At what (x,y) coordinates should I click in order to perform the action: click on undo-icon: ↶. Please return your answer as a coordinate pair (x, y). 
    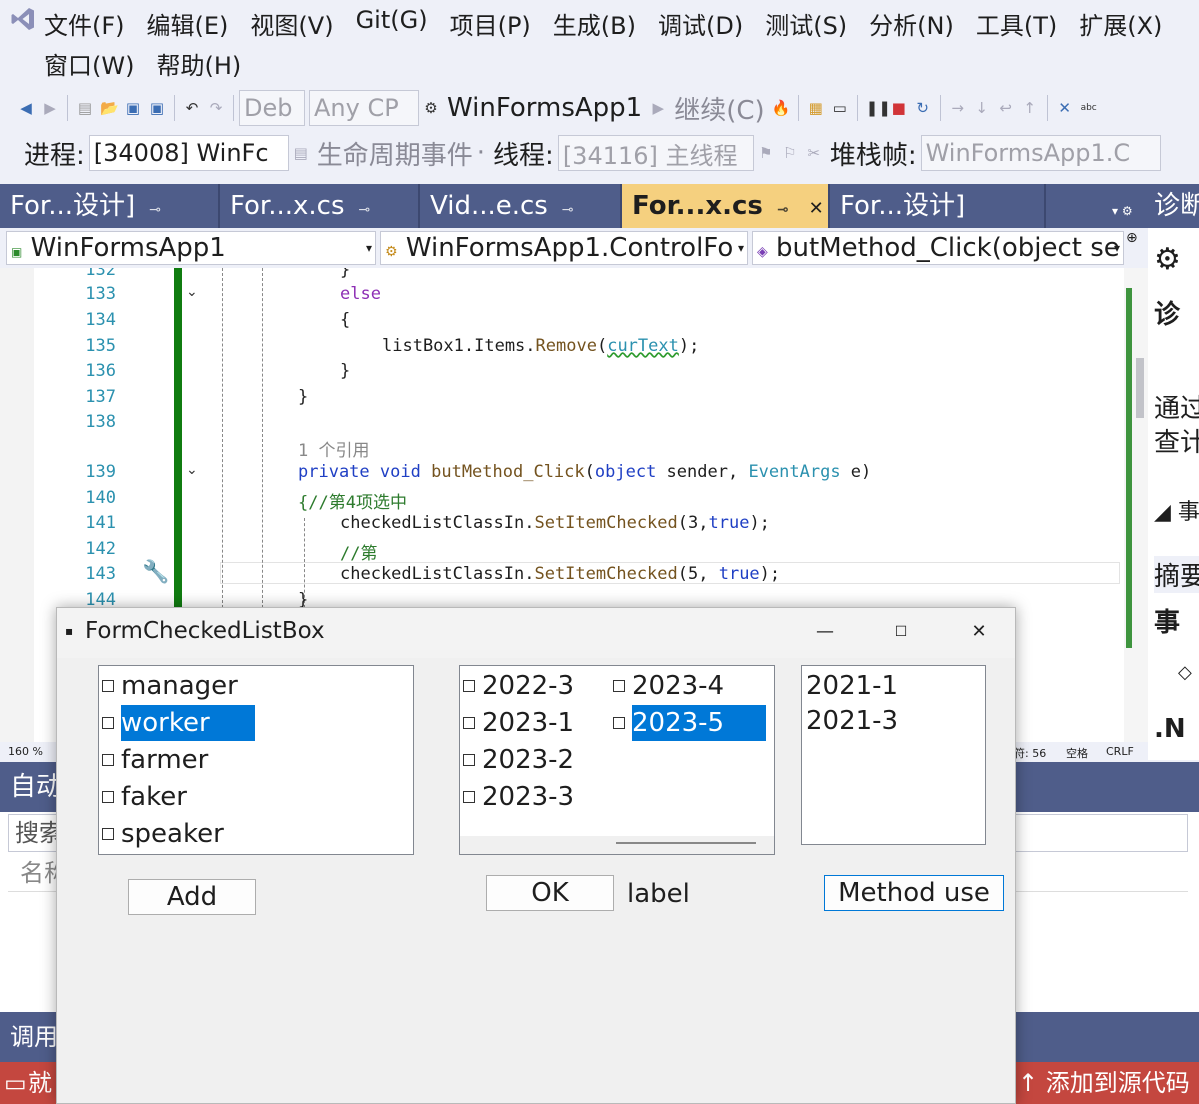
    Looking at the image, I should click on (192, 108).